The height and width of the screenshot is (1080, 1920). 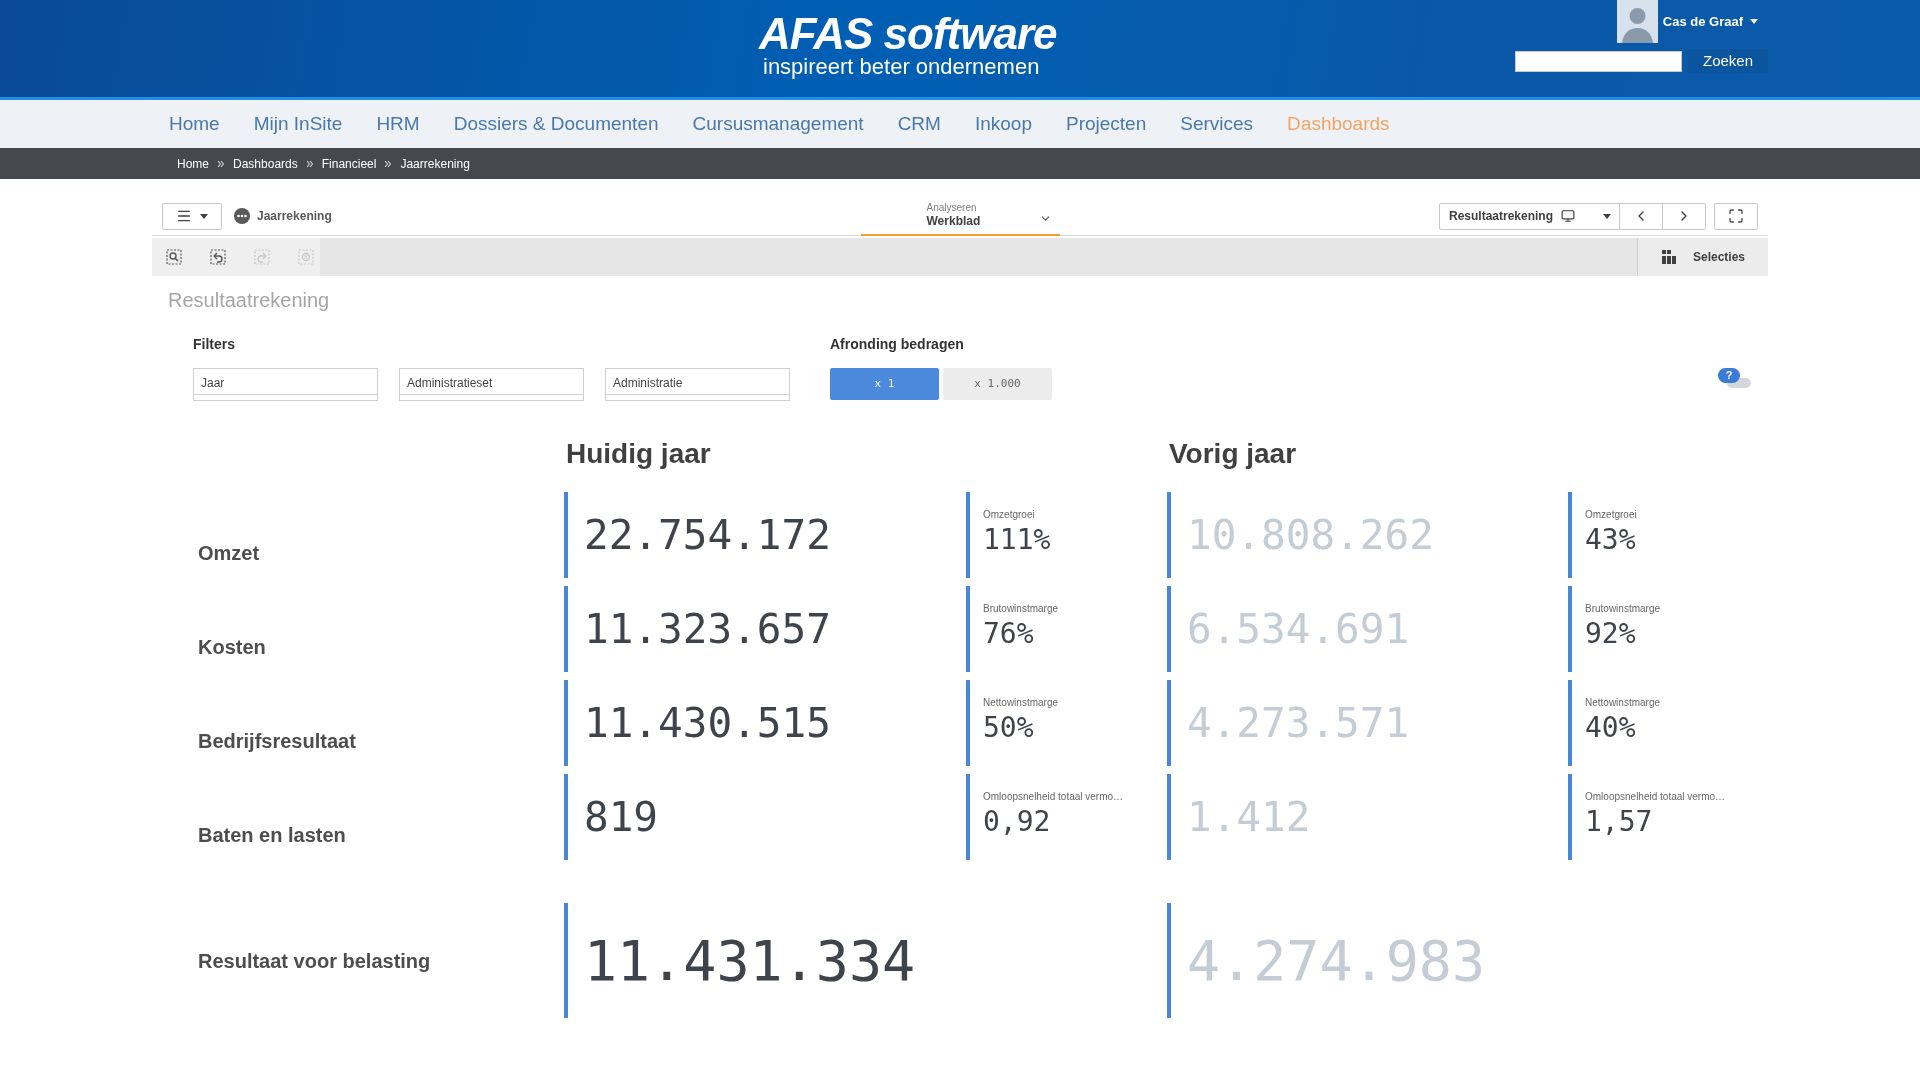 I want to click on fullscreen-icon, so click(x=1736, y=216).